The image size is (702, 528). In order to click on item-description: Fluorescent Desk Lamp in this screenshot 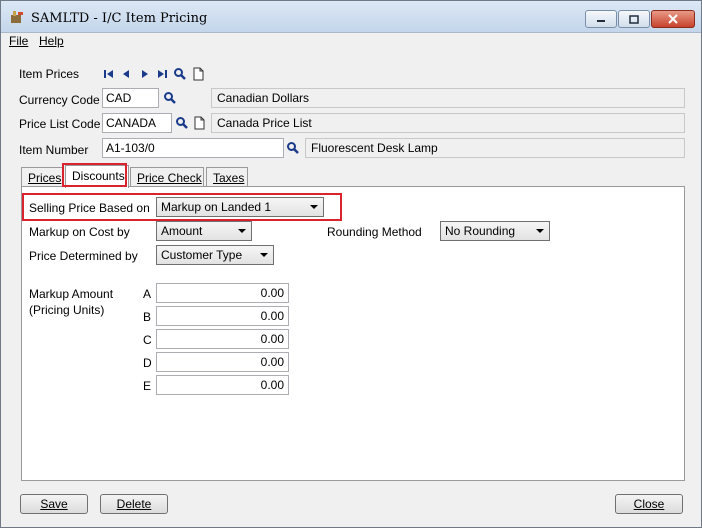, I will do `click(495, 148)`.